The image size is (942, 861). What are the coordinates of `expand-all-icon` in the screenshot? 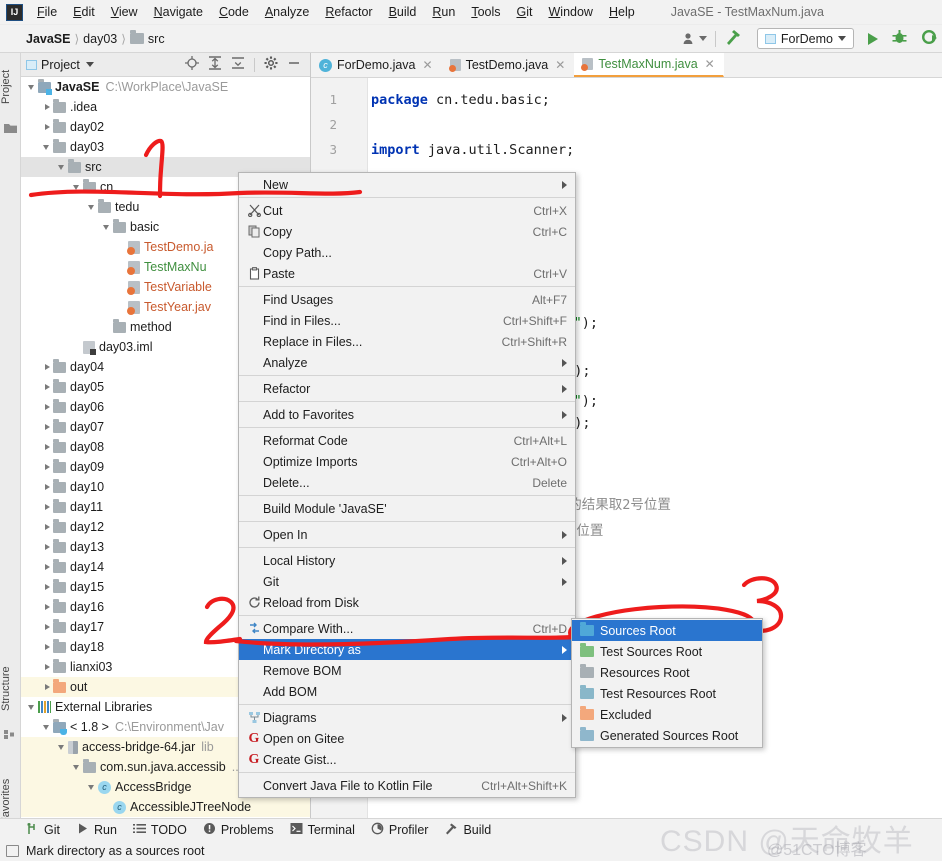 It's located at (215, 64).